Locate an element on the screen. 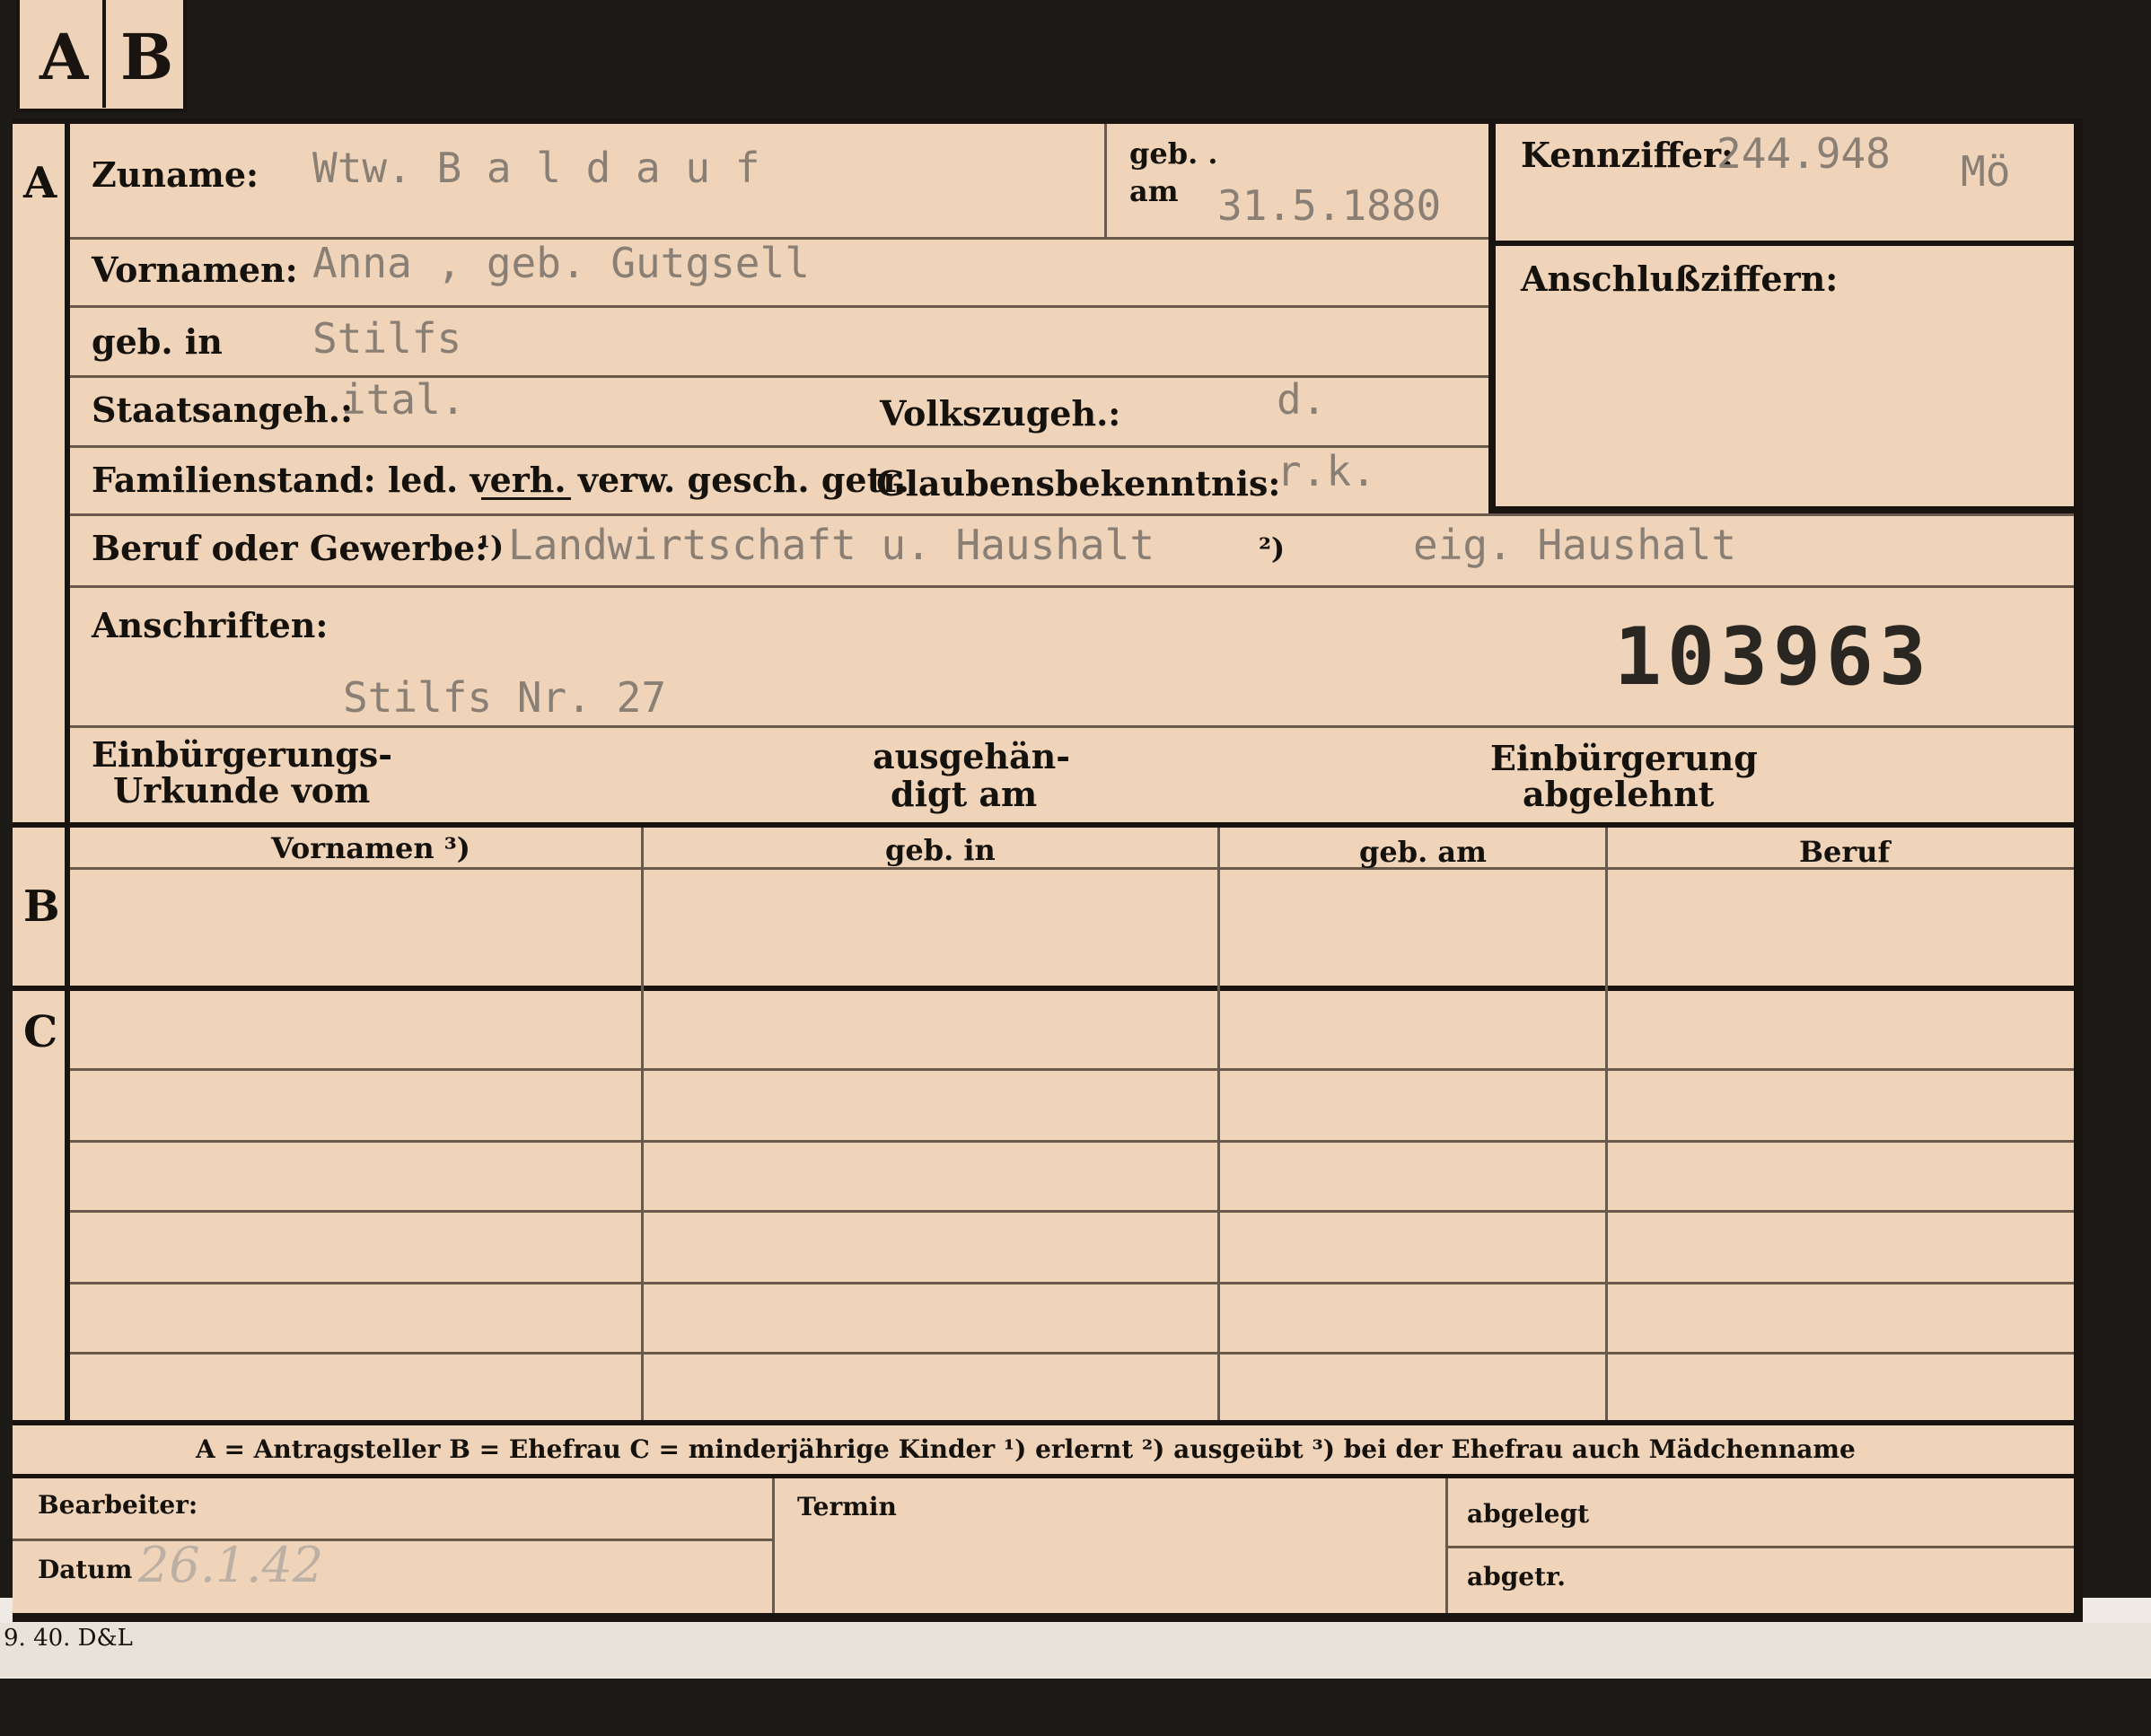  vornamen-value: Anna , geb. Gutgsell is located at coordinates (561, 263).